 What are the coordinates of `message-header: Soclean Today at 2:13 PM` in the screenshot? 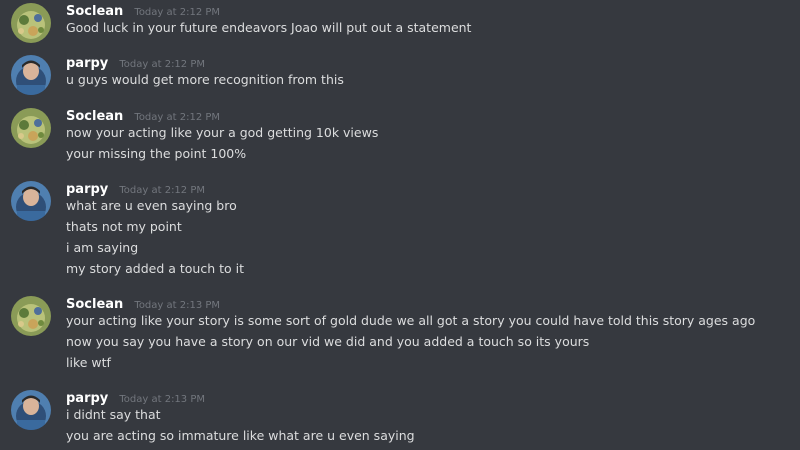 It's located at (143, 303).